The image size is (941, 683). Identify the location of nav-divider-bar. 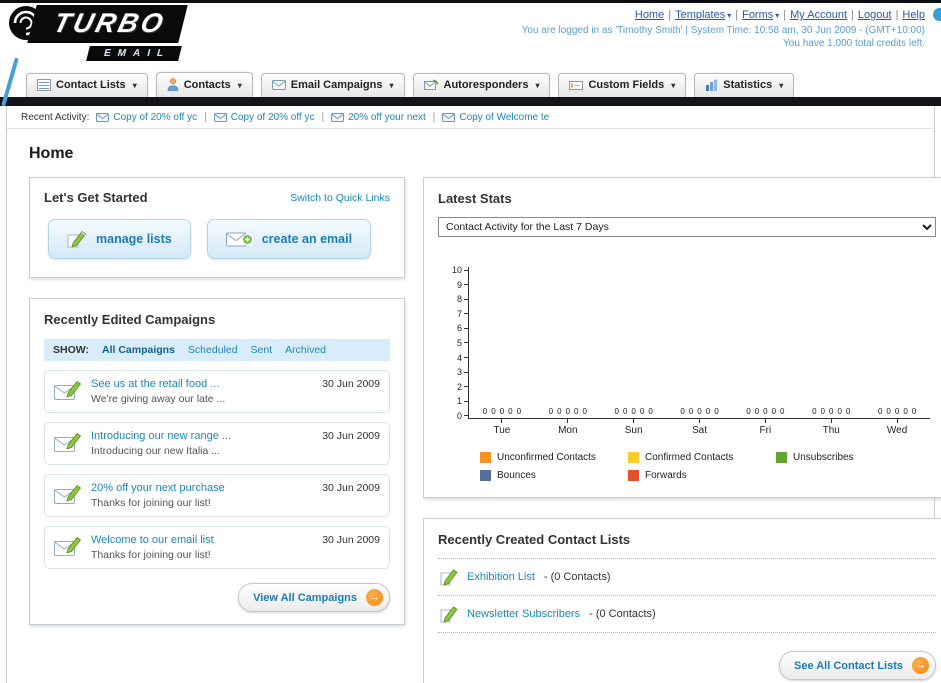
(470, 101).